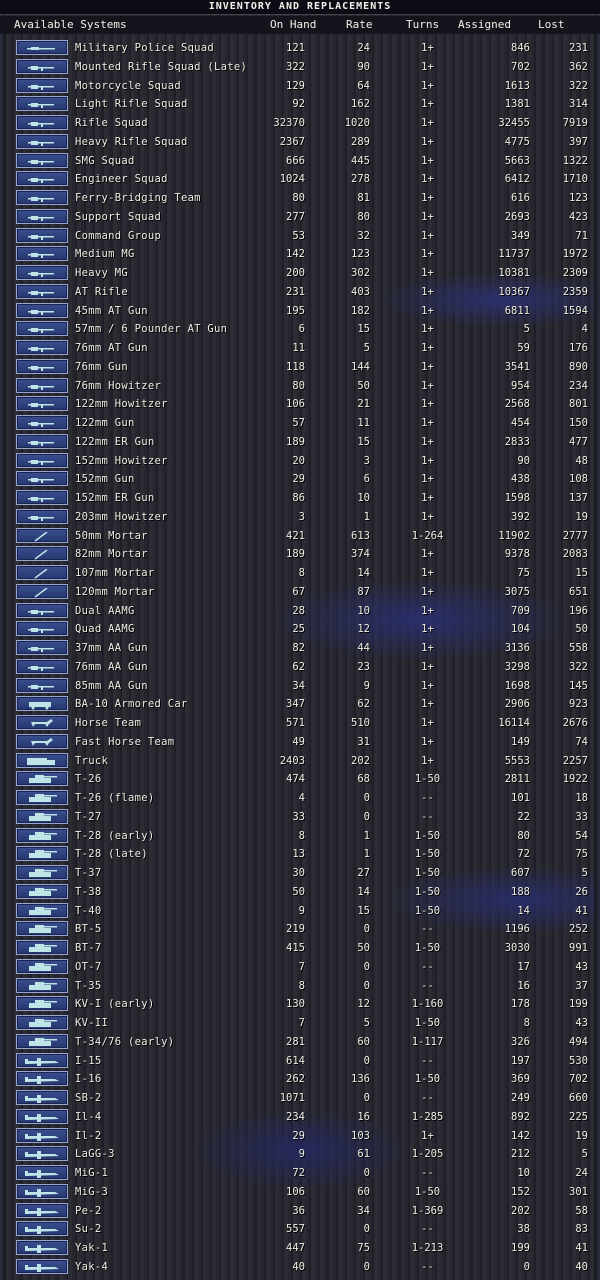  I want to click on system-row: SB-2 1071 0 -- 249 660, so click(300, 1098).